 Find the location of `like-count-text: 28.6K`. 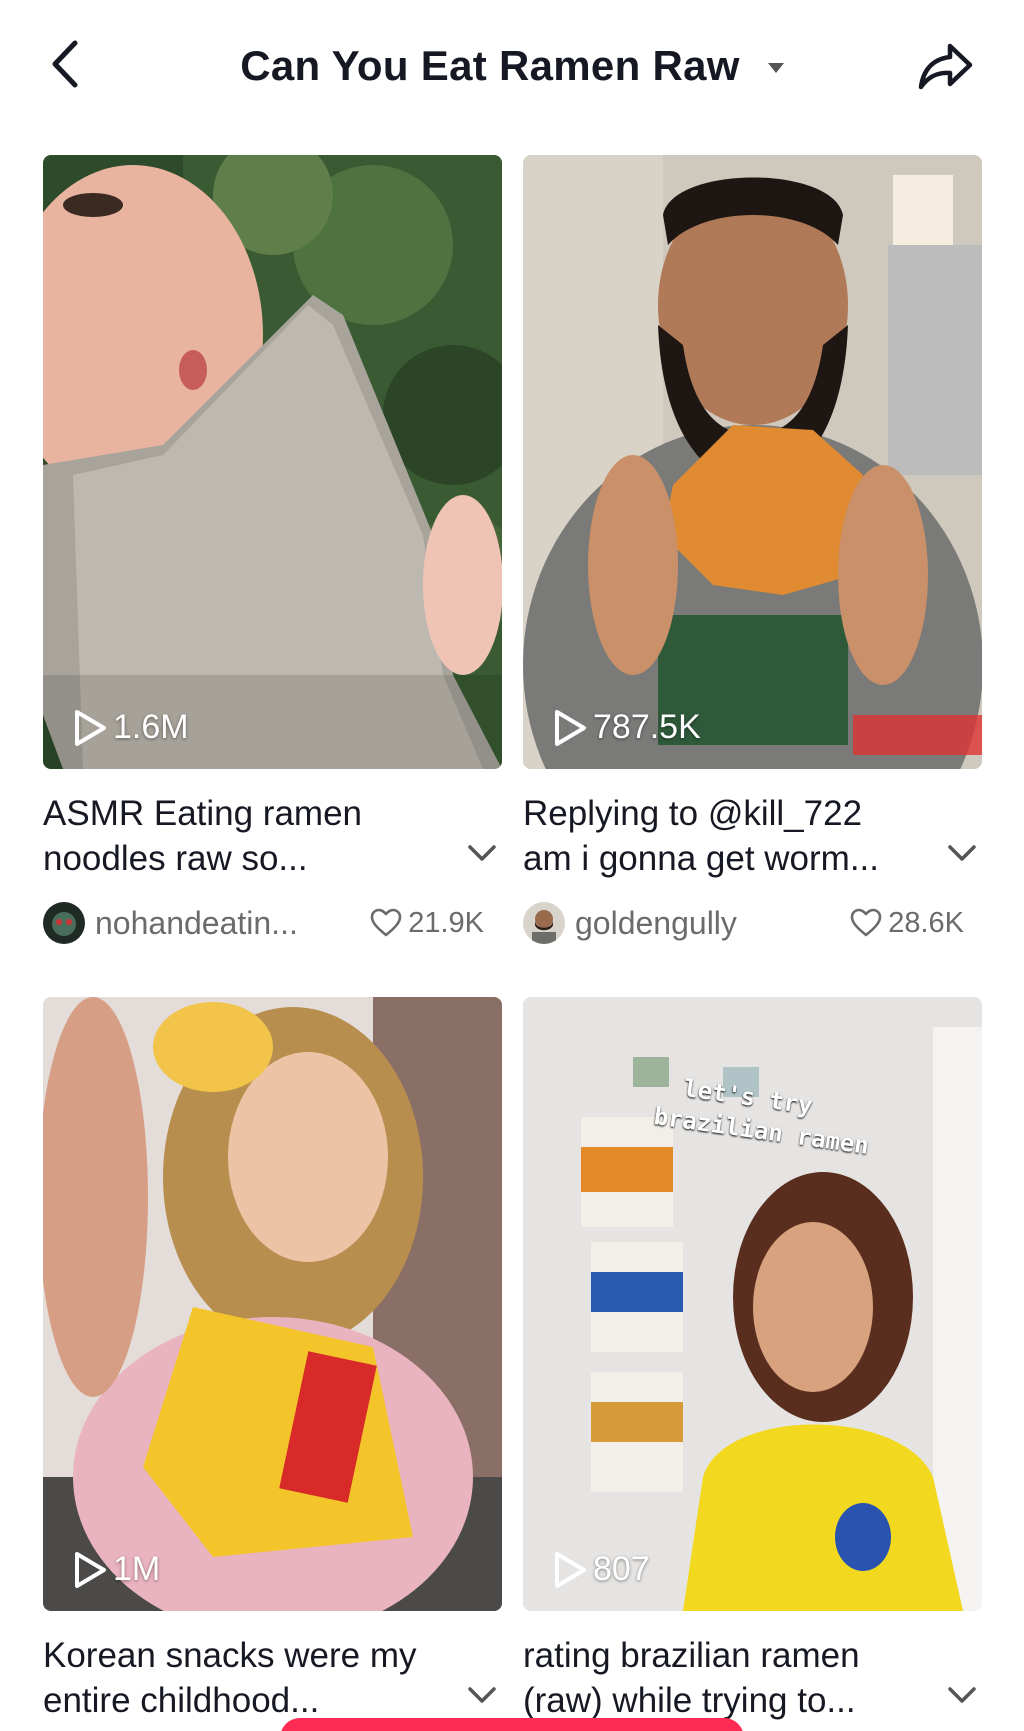

like-count-text: 28.6K is located at coordinates (926, 922).